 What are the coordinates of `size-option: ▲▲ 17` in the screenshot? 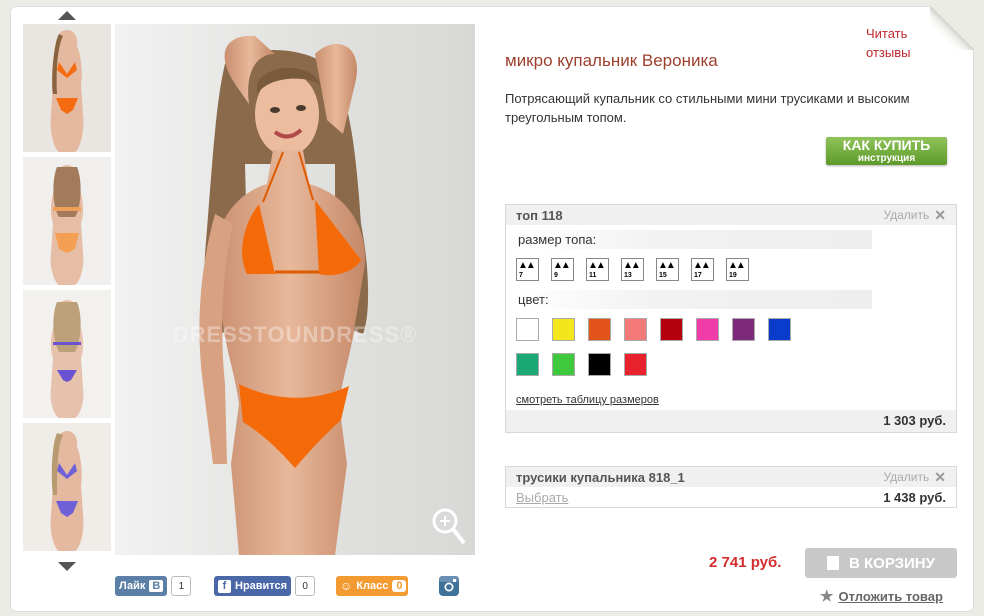 It's located at (702, 269).